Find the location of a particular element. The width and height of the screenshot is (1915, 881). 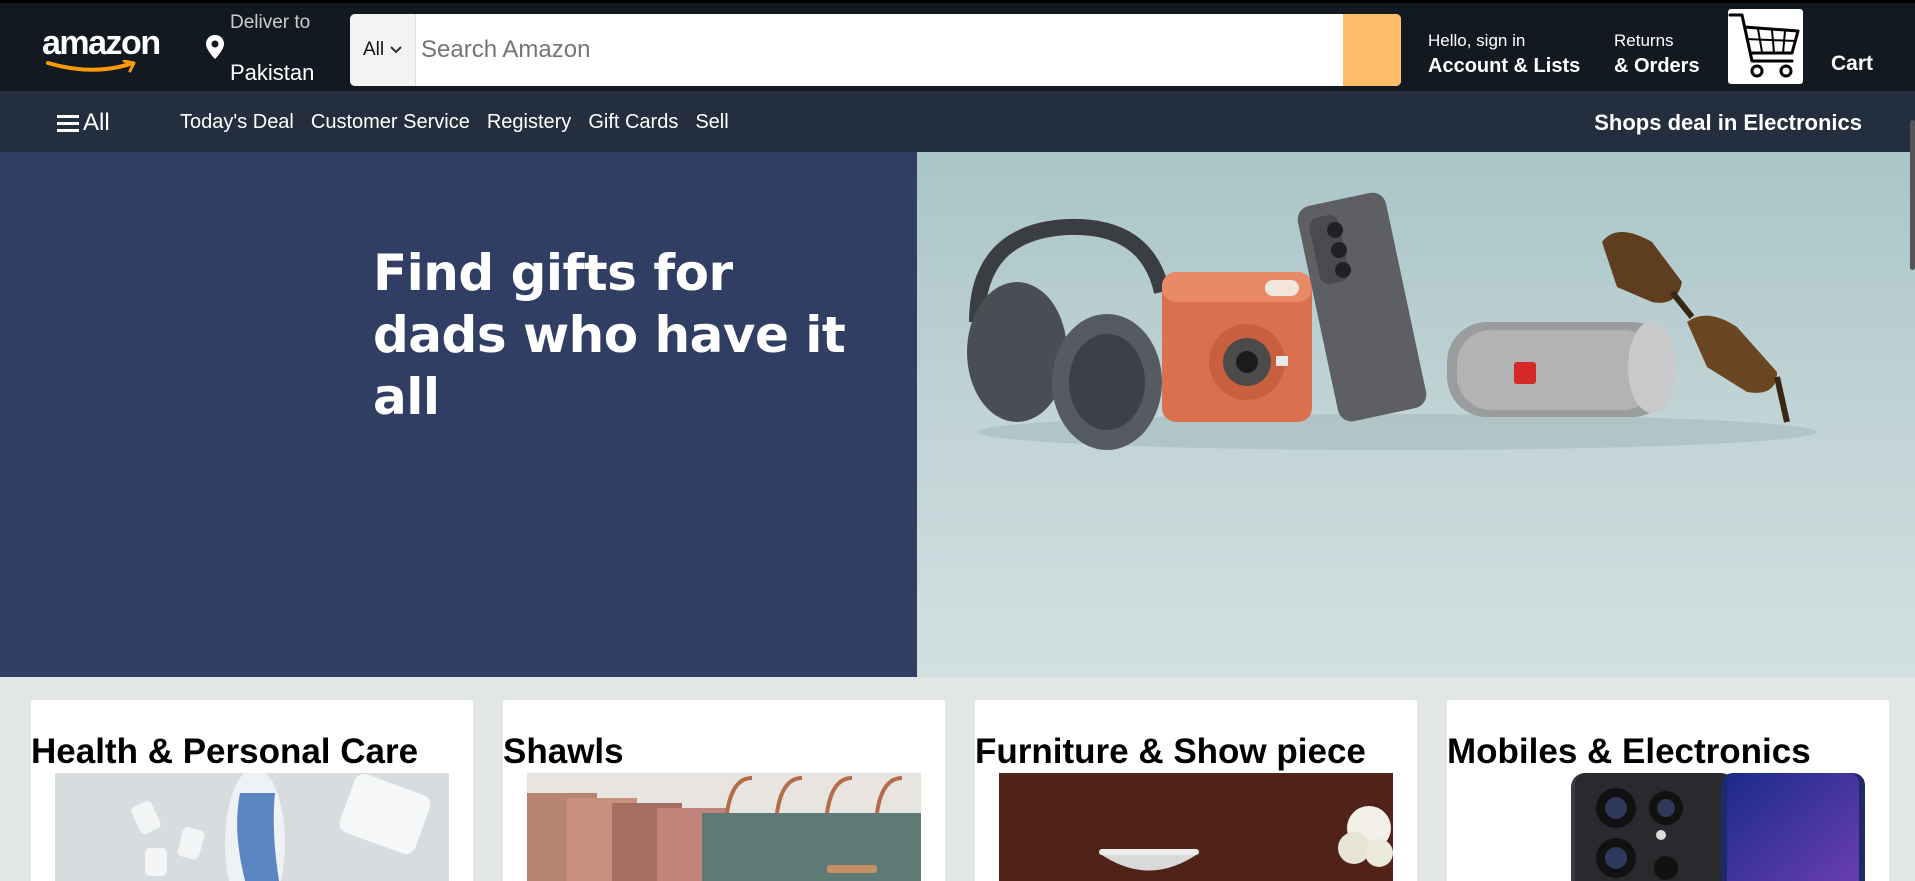

nav-link-gift-cards: Gift Cards is located at coordinates (633, 122).